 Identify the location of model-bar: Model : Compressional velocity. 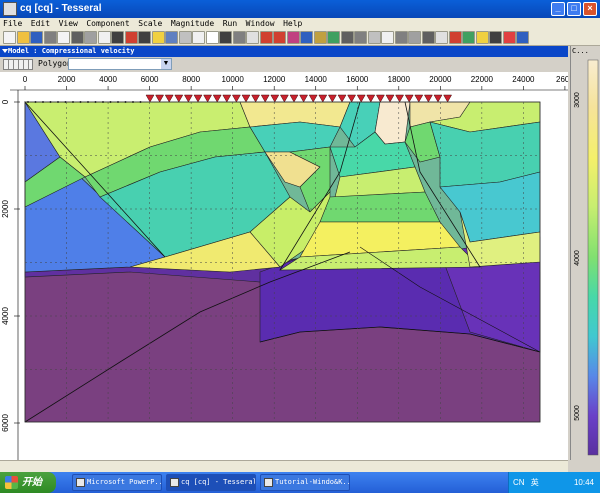
(284, 51).